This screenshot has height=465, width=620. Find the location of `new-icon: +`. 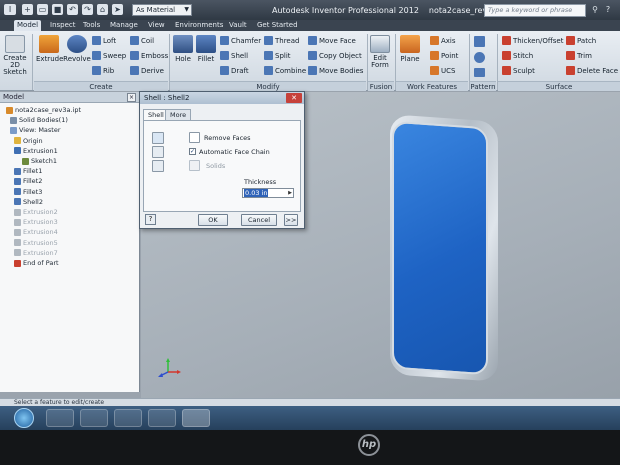

new-icon: + is located at coordinates (27, 9).